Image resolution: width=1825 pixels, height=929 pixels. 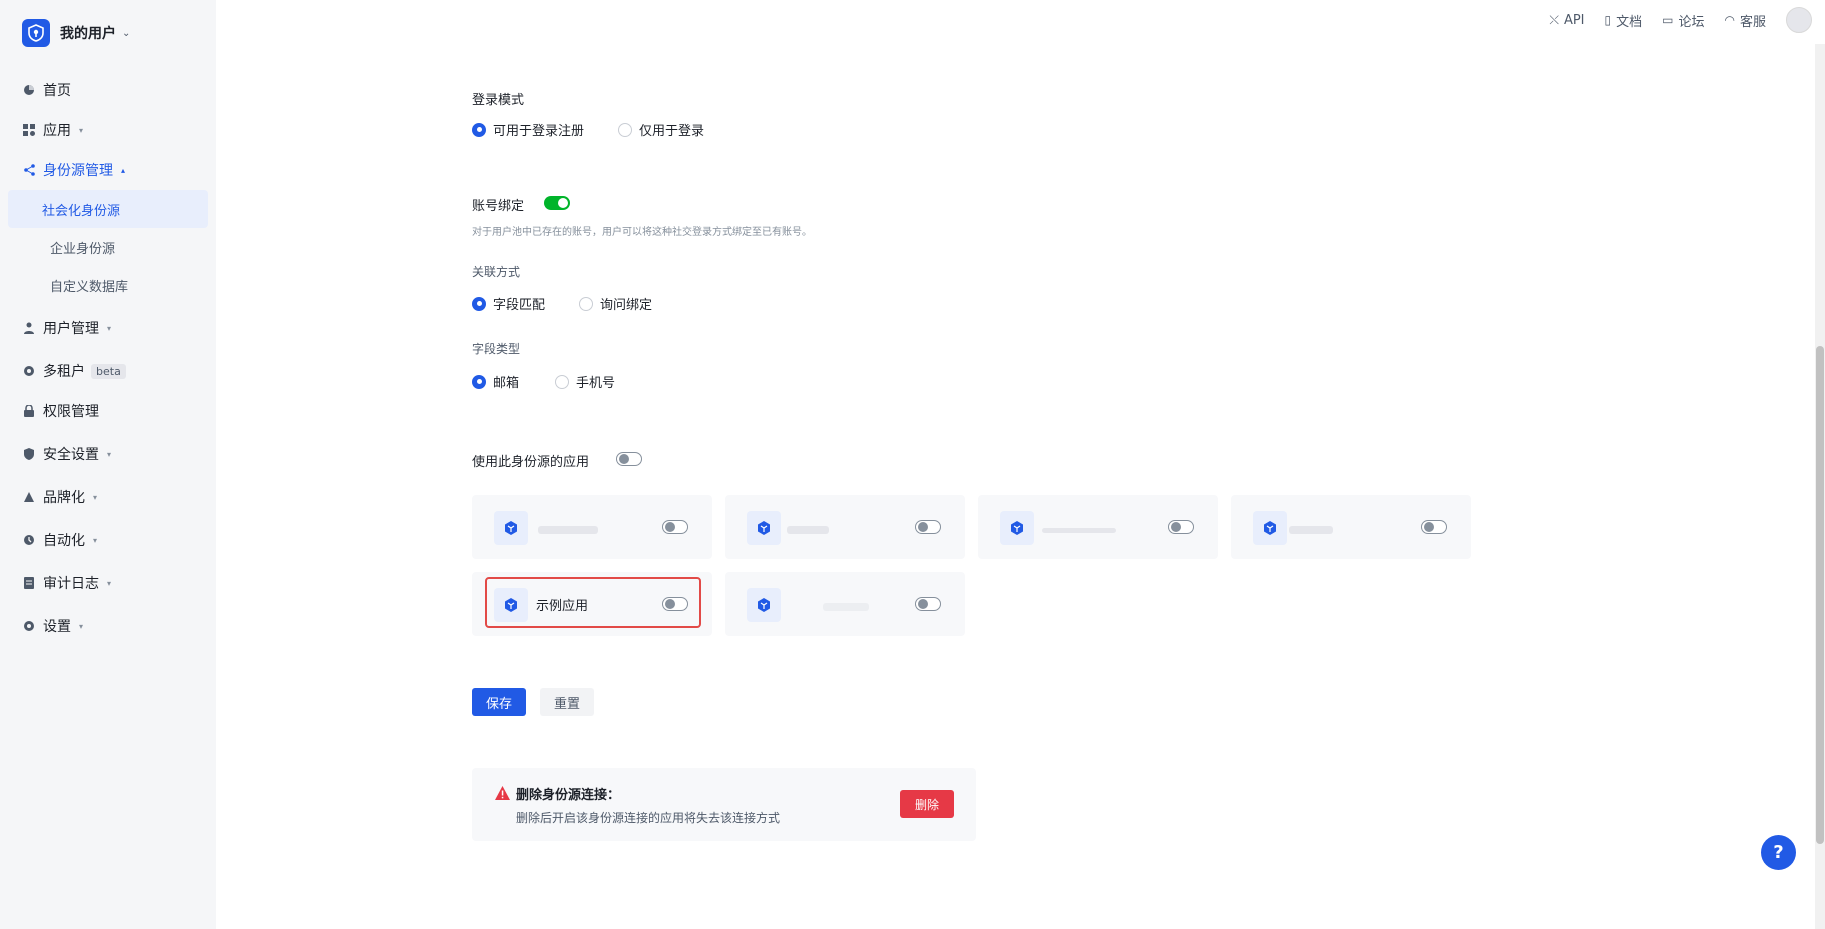 I want to click on sidebar-item-label: 用户管理, so click(x=71, y=329).